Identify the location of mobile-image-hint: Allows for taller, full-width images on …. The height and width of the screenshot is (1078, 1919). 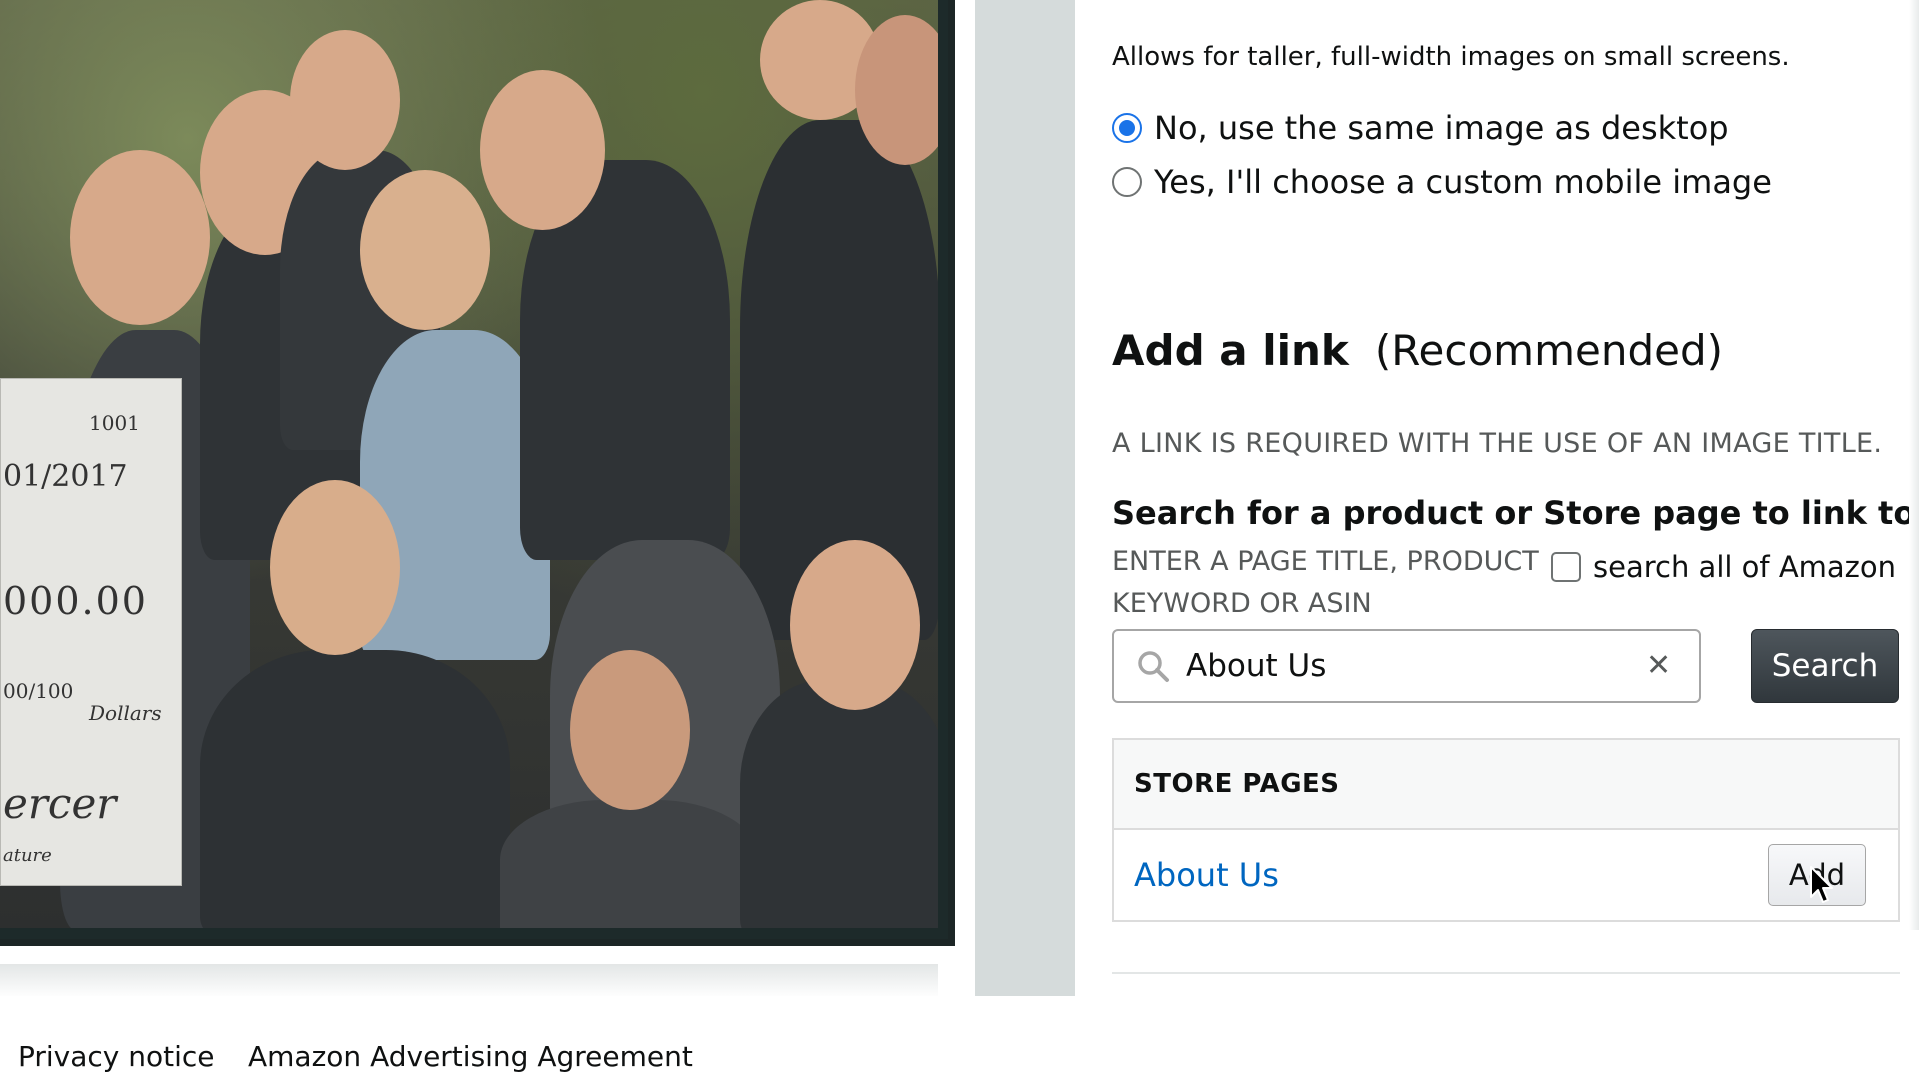
(1451, 57).